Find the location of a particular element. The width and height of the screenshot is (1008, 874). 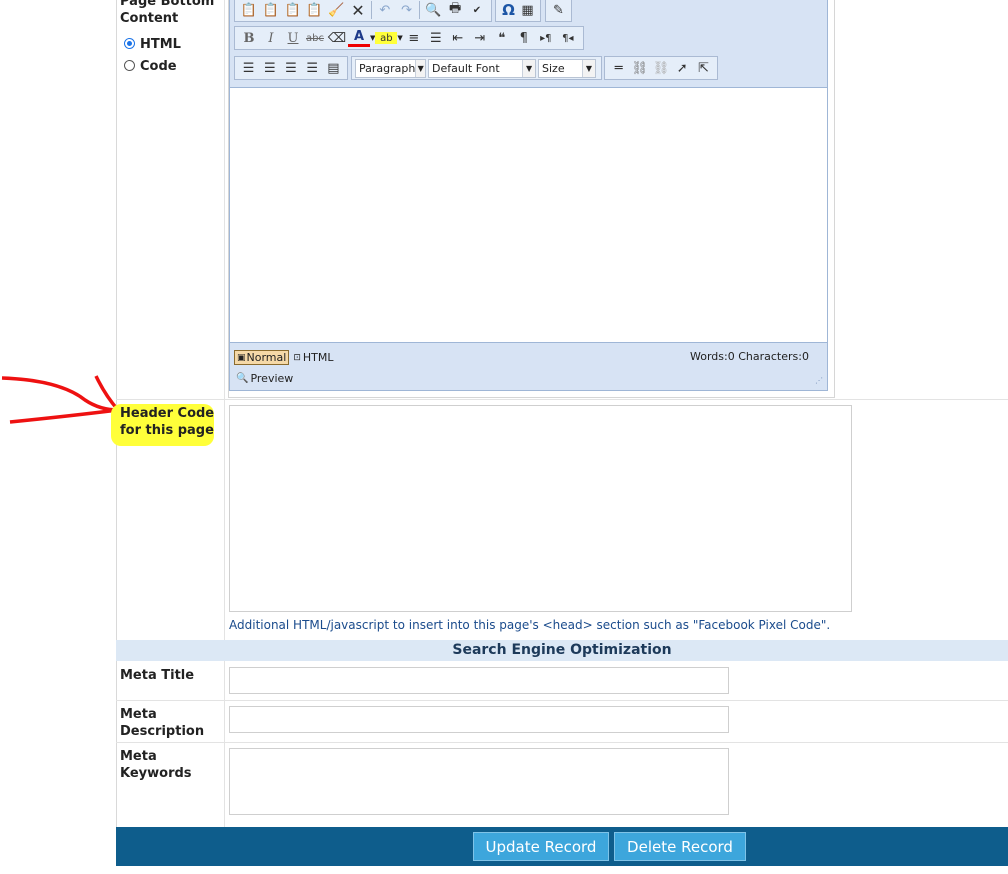

mode-html-radio: HTML is located at coordinates (152, 44).